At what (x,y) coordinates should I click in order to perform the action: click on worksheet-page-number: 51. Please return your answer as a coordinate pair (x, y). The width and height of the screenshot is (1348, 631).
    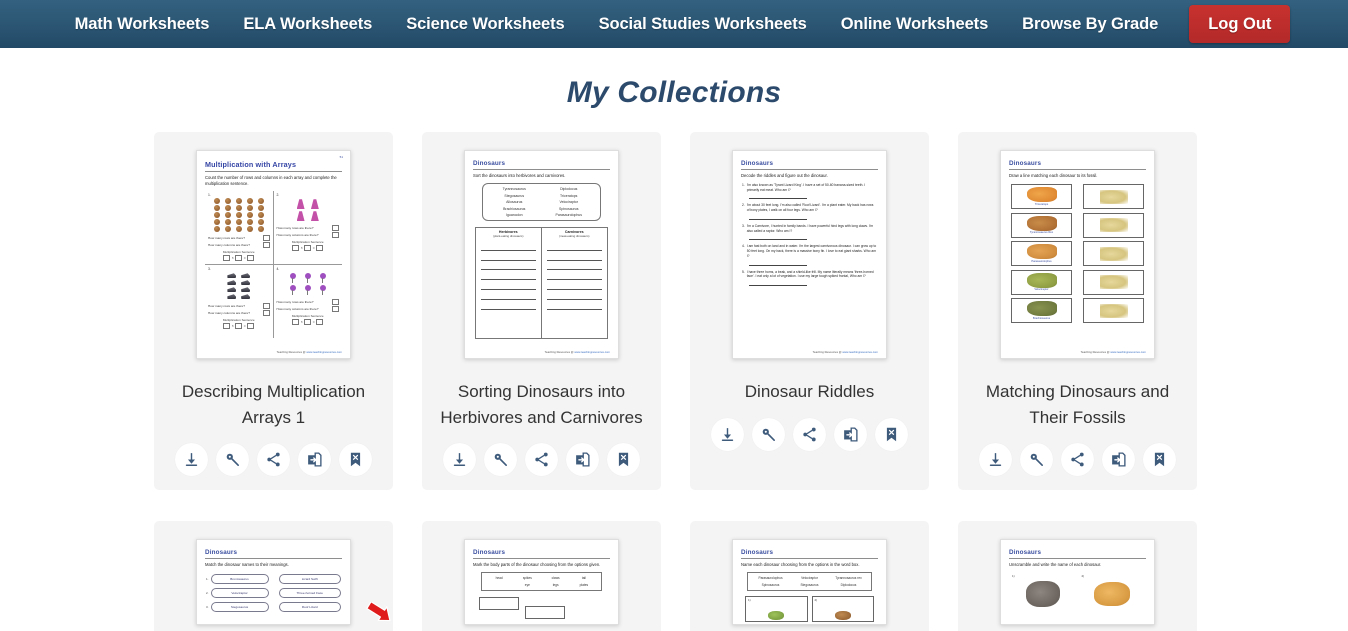
    Looking at the image, I should click on (341, 157).